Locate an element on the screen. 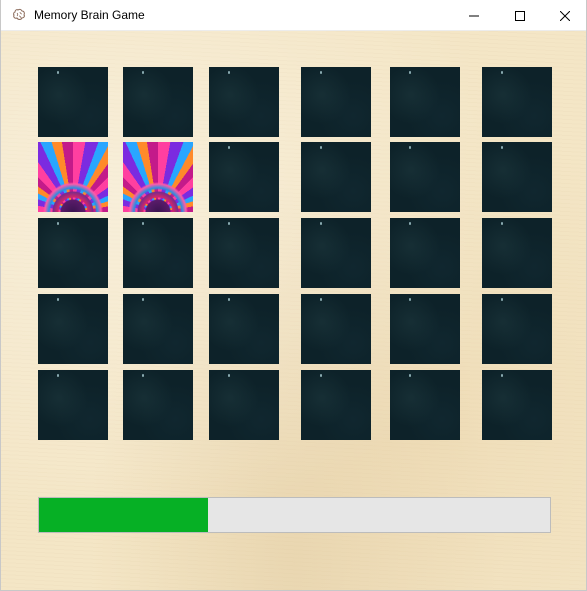  title-bar: Memory Brain Game is located at coordinates (293, 15).